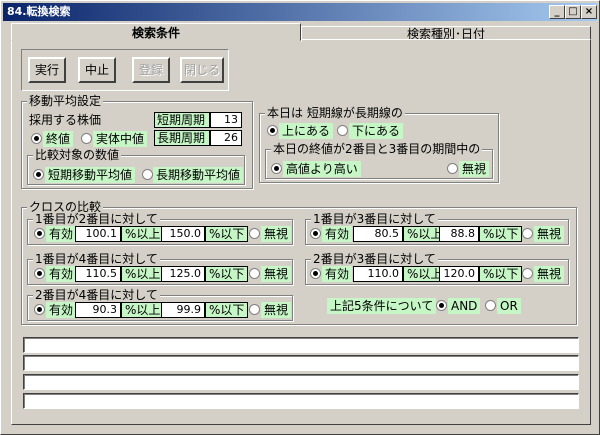 The height and width of the screenshot is (435, 600). I want to click on or-label: OR, so click(509, 306).